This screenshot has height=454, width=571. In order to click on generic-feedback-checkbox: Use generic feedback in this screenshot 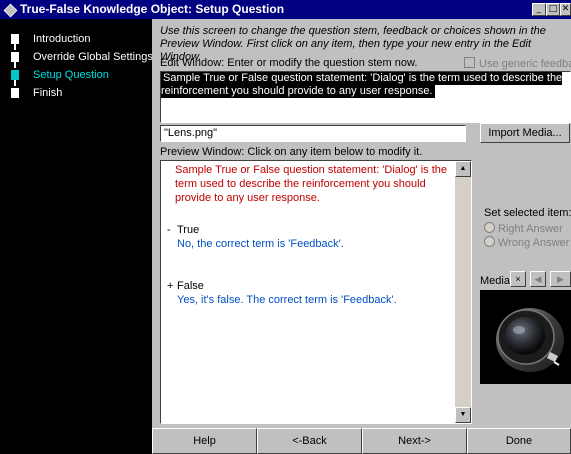, I will do `click(517, 63)`.